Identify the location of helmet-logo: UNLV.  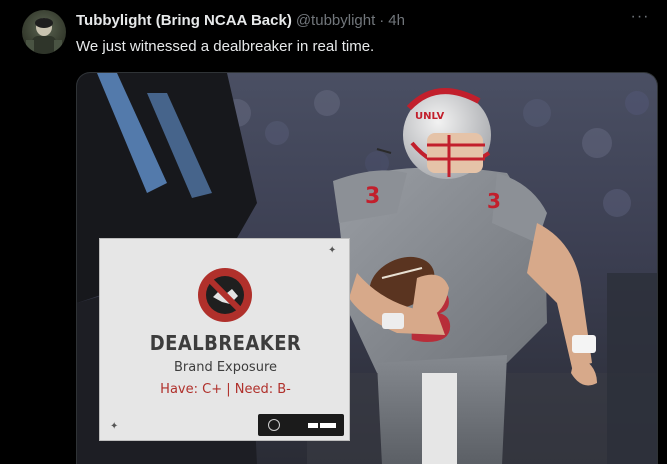
(429, 116).